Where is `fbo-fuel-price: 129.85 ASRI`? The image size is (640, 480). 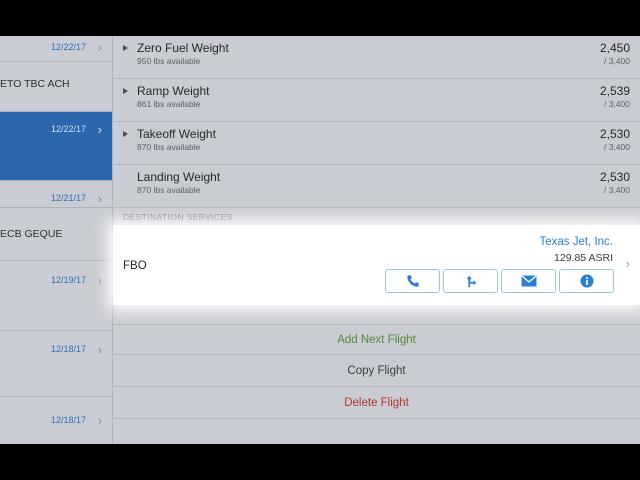 fbo-fuel-price: 129.85 ASRI is located at coordinates (583, 258).